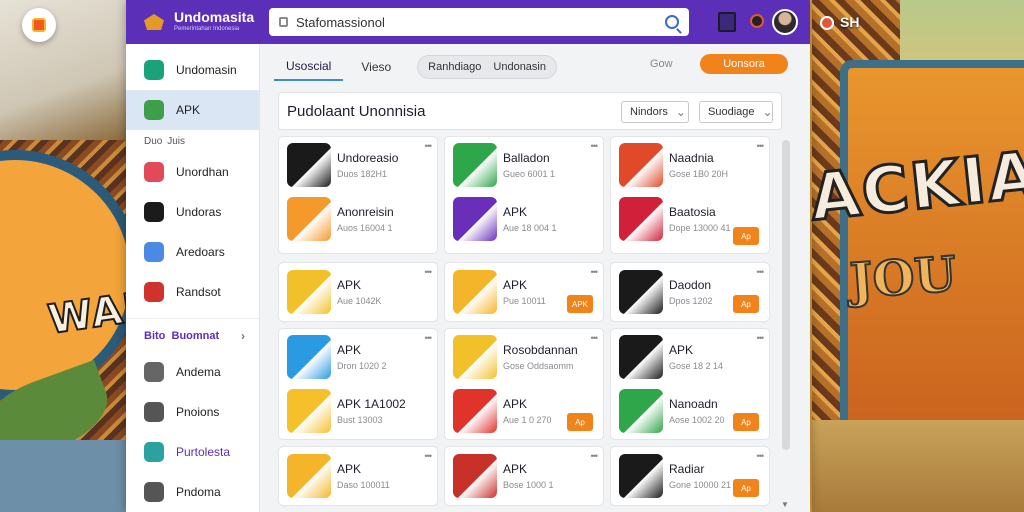  What do you see at coordinates (529, 174) in the screenshot?
I see `app-meta: Gueo 6001 1` at bounding box center [529, 174].